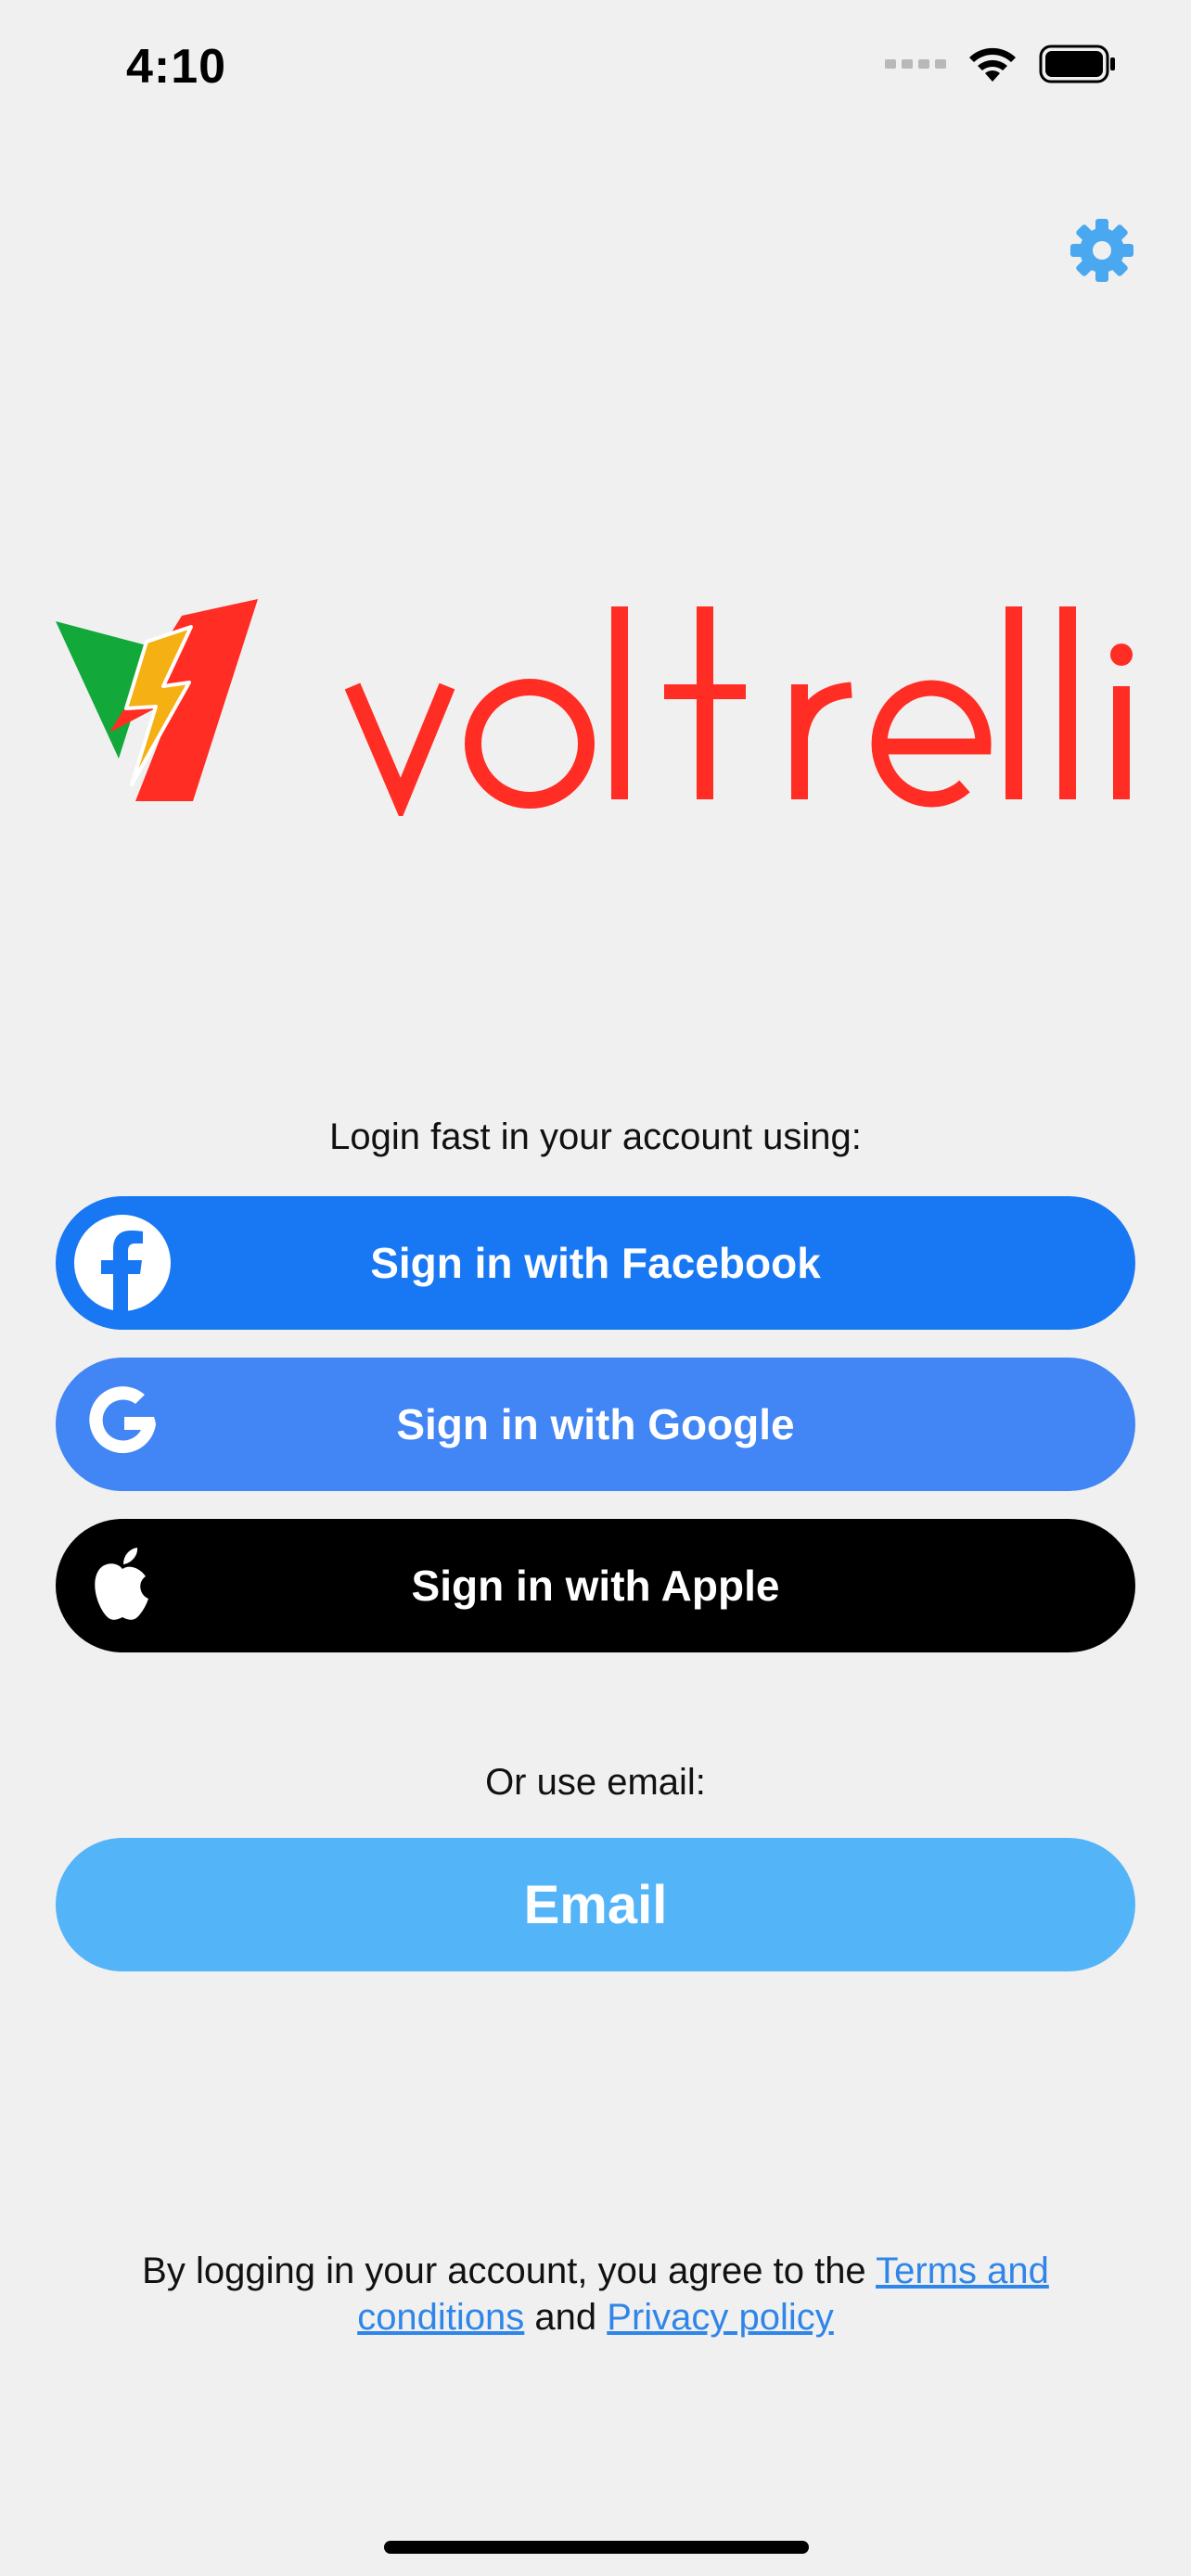 This screenshot has width=1191, height=2576. What do you see at coordinates (122, 1263) in the screenshot?
I see `facebook-icon` at bounding box center [122, 1263].